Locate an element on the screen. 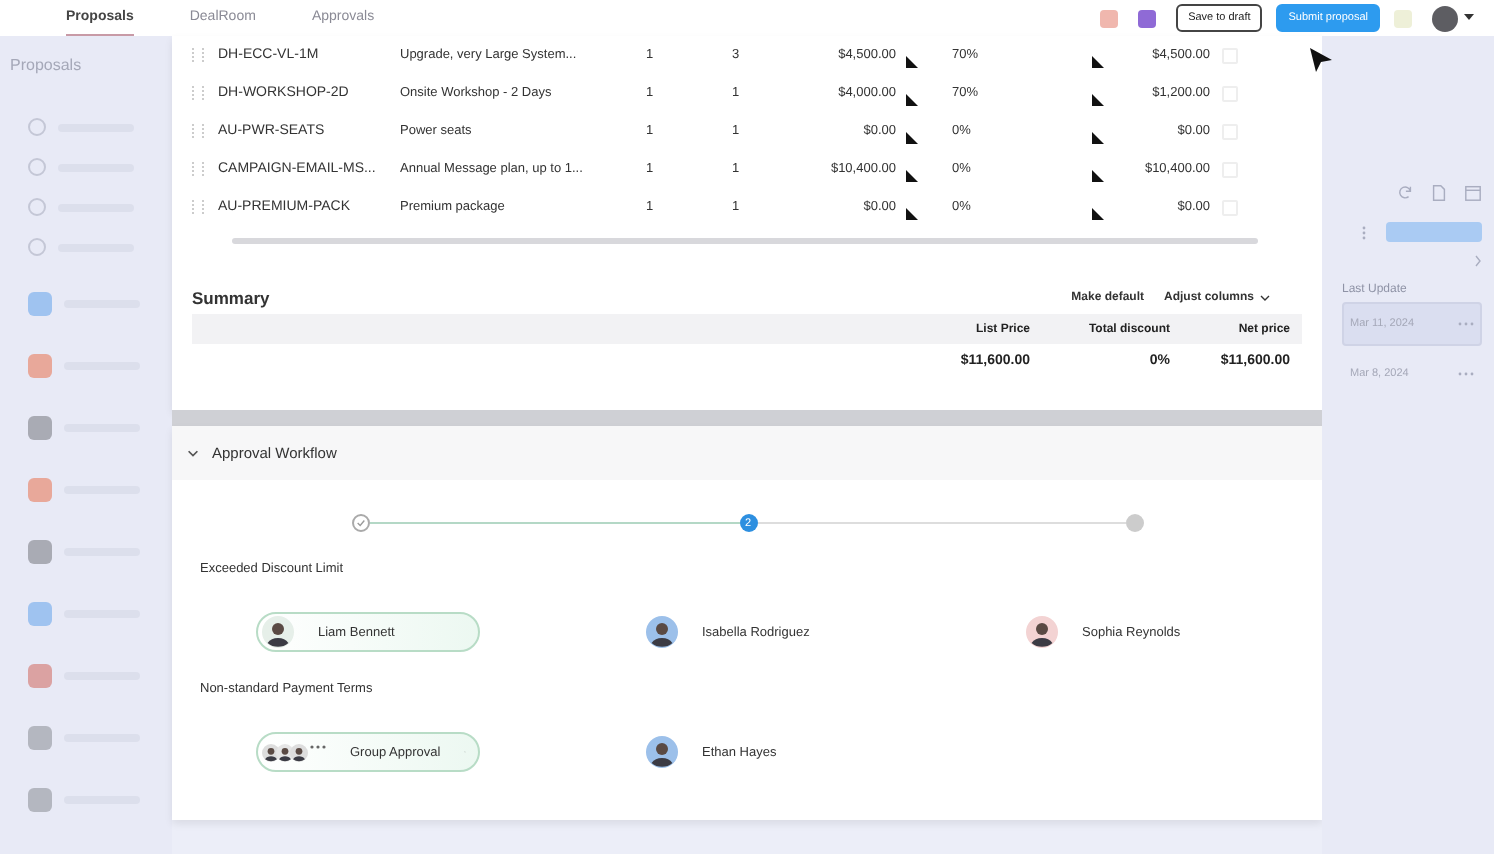  user-avatar is located at coordinates (1445, 18).